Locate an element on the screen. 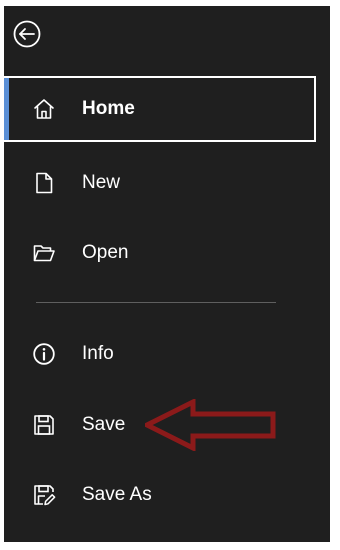  nav-item-label: Home is located at coordinates (108, 108).